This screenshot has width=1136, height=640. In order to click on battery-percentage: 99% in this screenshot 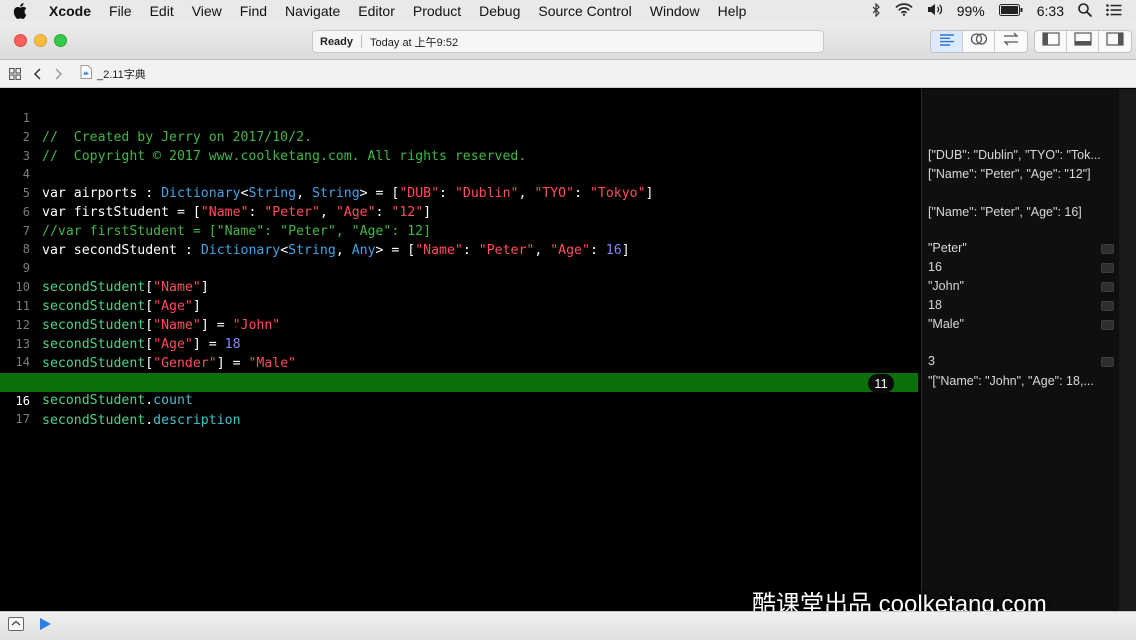, I will do `click(970, 11)`.